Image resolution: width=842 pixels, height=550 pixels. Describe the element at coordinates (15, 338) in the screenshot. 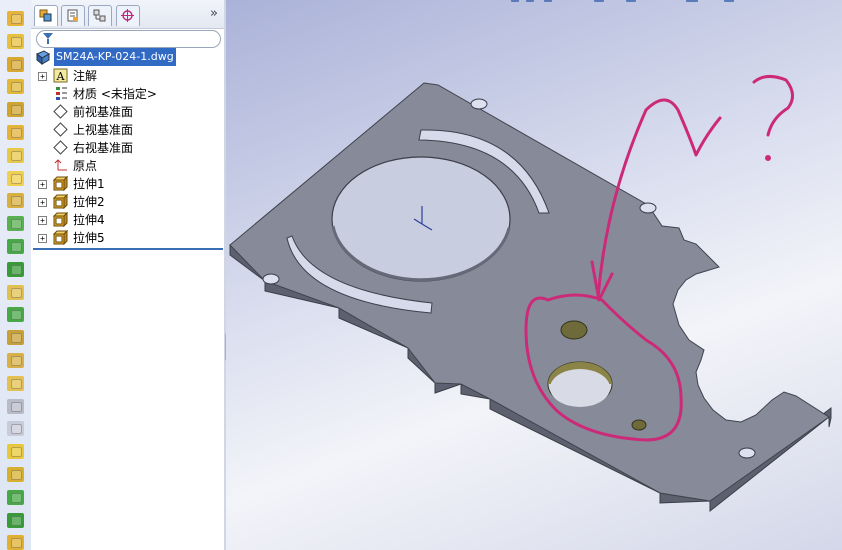

I see `circular-pattern-icon` at that location.